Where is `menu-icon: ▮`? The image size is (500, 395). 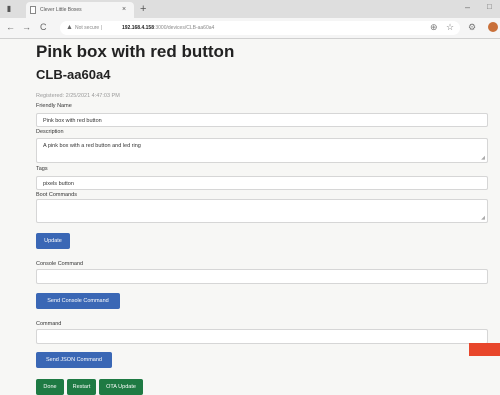
menu-icon: ▮ is located at coordinates (9, 9).